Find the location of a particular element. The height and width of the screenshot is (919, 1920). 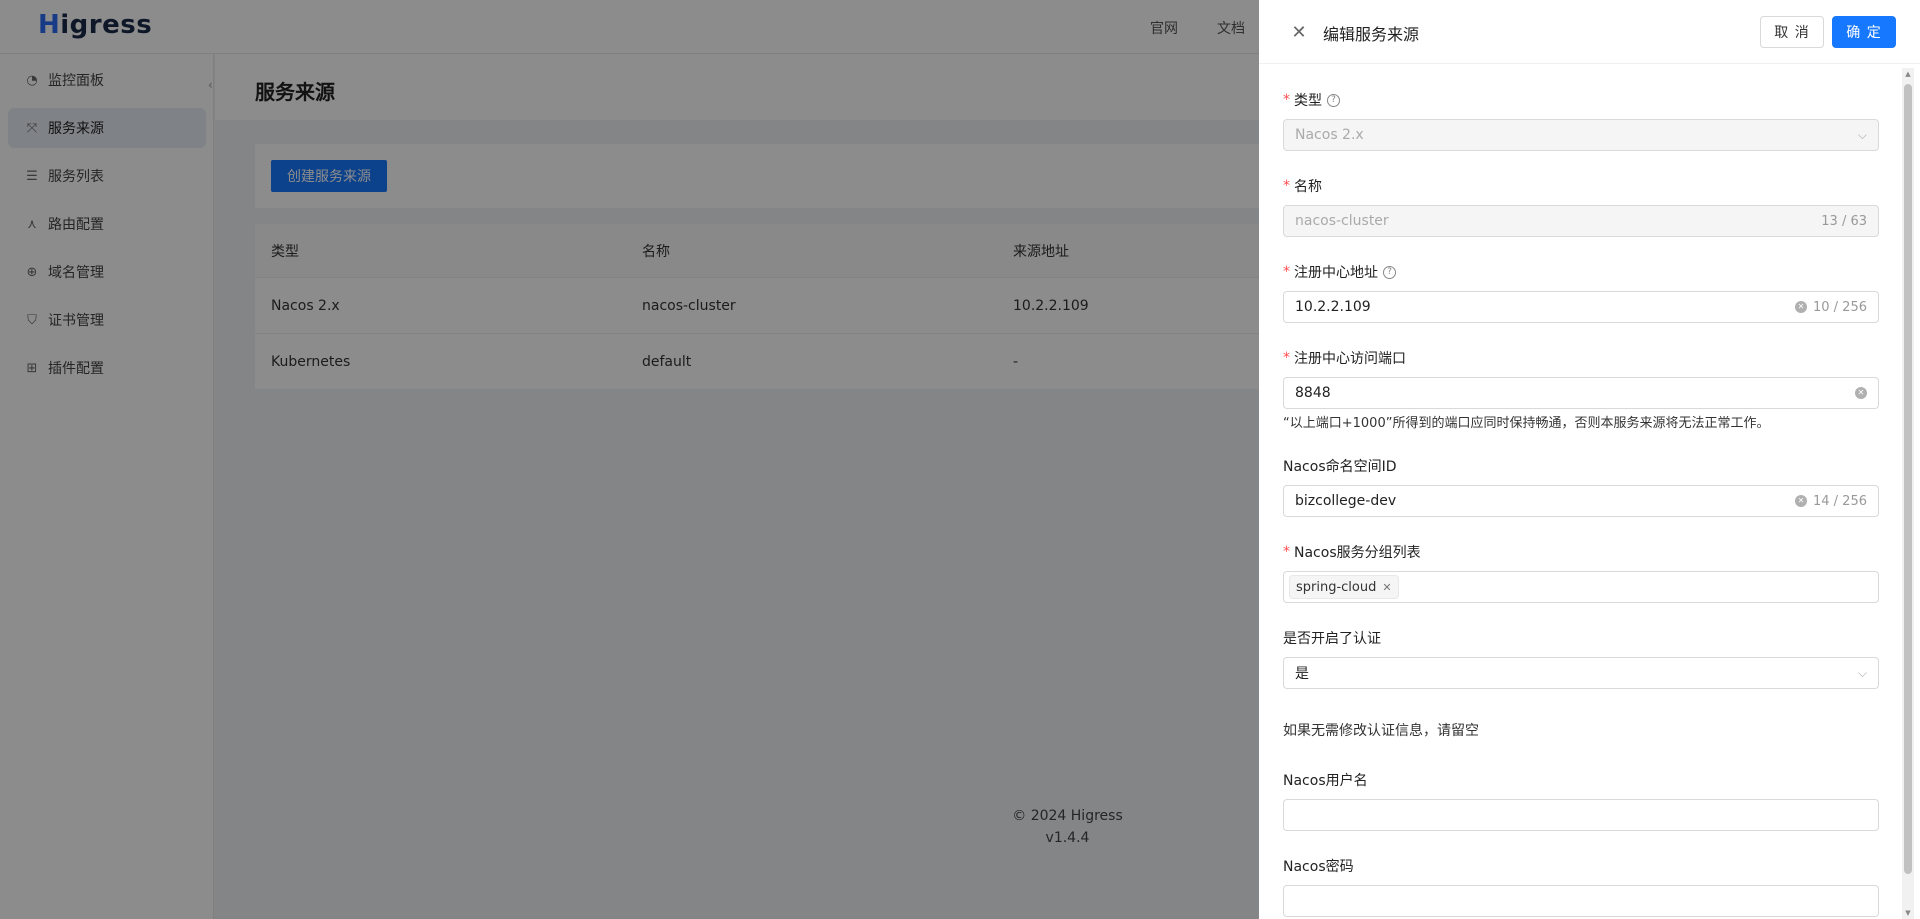

registry-address-label: * 注册中心地址 ? is located at coordinates (1339, 272).